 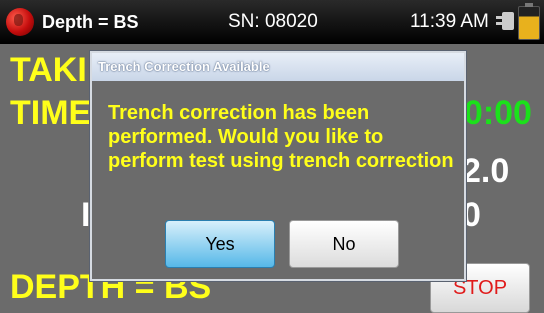 I want to click on yes-button: Yes, so click(x=220, y=244).